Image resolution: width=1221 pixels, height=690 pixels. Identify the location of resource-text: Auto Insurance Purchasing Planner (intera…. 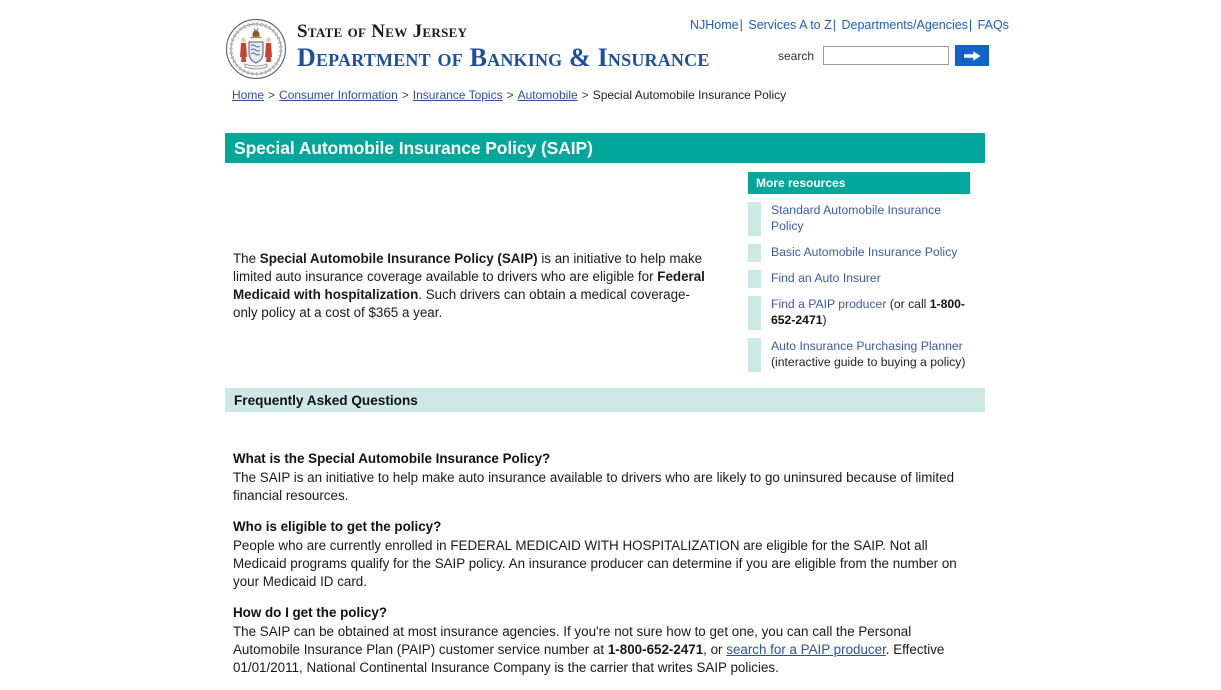
(865, 355).